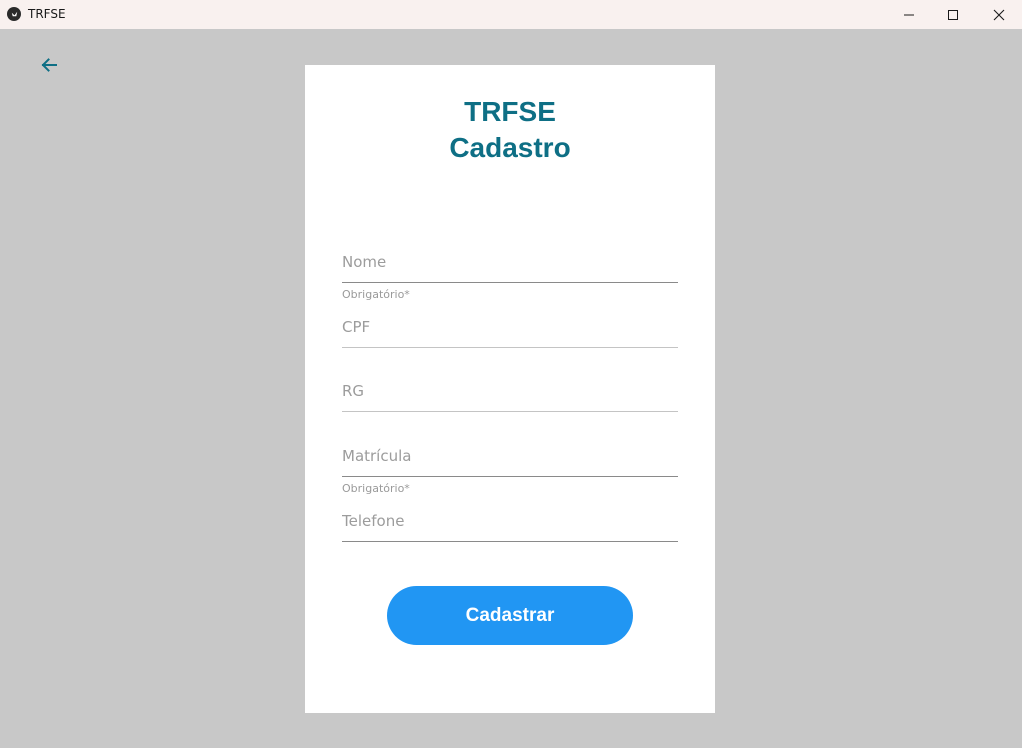 This screenshot has width=1022, height=748. Describe the element at coordinates (510, 322) in the screenshot. I see `cpf-input` at that location.